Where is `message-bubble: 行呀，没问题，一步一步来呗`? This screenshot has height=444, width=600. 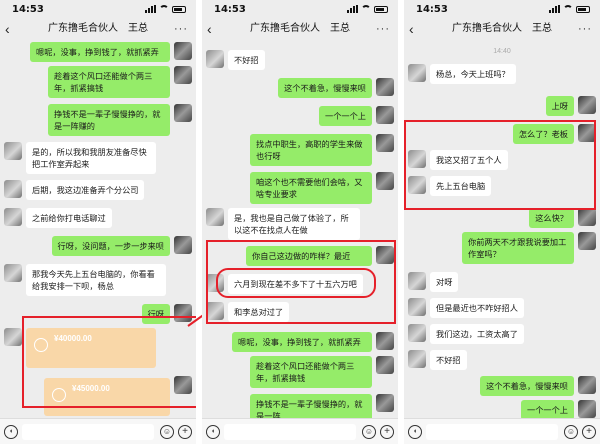 message-bubble: 行呀，没问题，一步一步来呗 is located at coordinates (110, 246).